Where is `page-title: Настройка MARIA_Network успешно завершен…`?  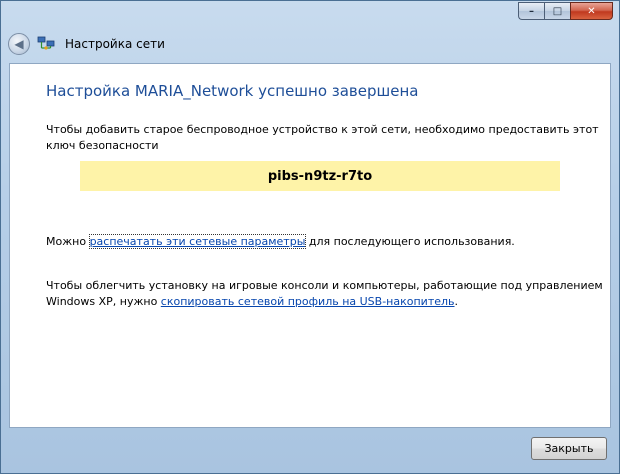 page-title: Настройка MARIA_Network успешно завершен… is located at coordinates (232, 91).